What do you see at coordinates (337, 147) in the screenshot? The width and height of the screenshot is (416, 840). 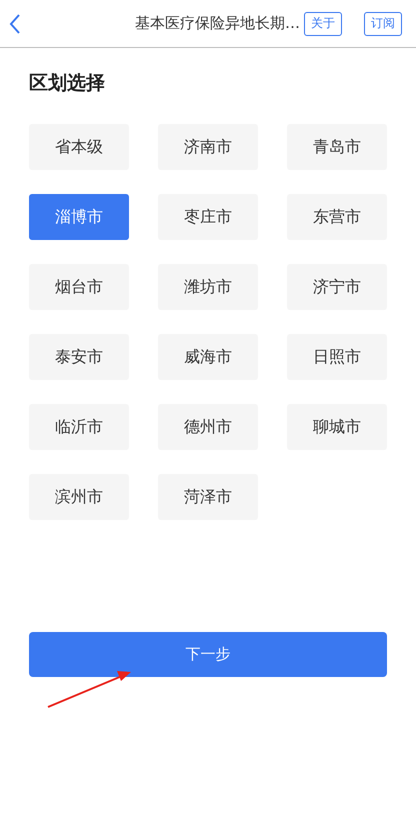 I see `region-option: 青岛市` at bounding box center [337, 147].